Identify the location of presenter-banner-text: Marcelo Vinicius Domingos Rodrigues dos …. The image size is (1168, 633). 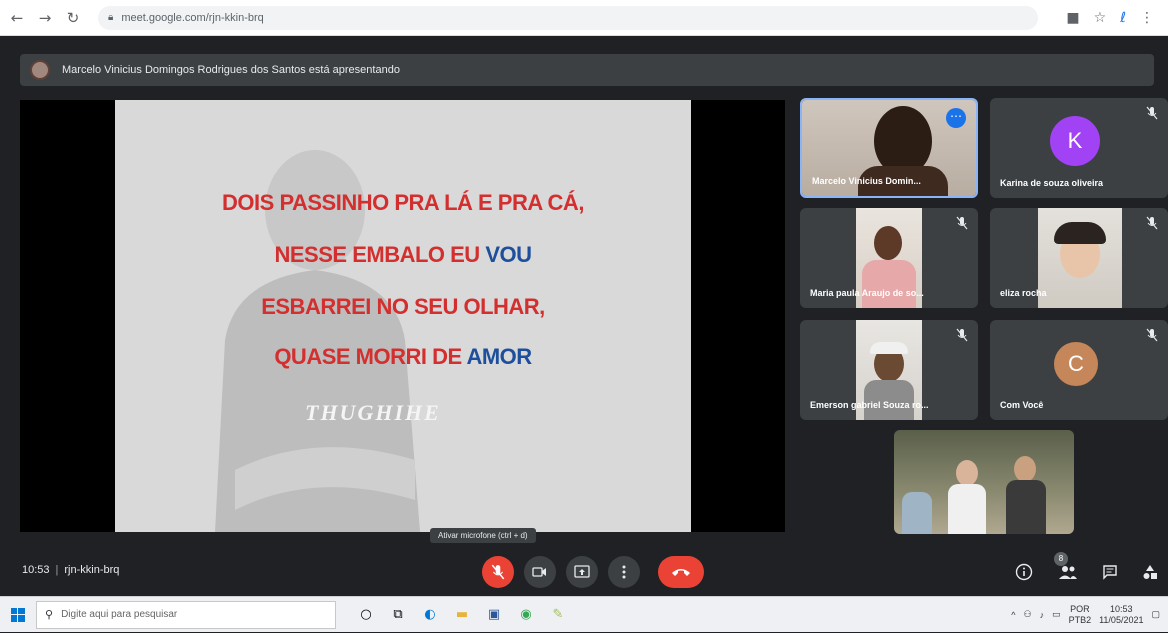
(231, 70).